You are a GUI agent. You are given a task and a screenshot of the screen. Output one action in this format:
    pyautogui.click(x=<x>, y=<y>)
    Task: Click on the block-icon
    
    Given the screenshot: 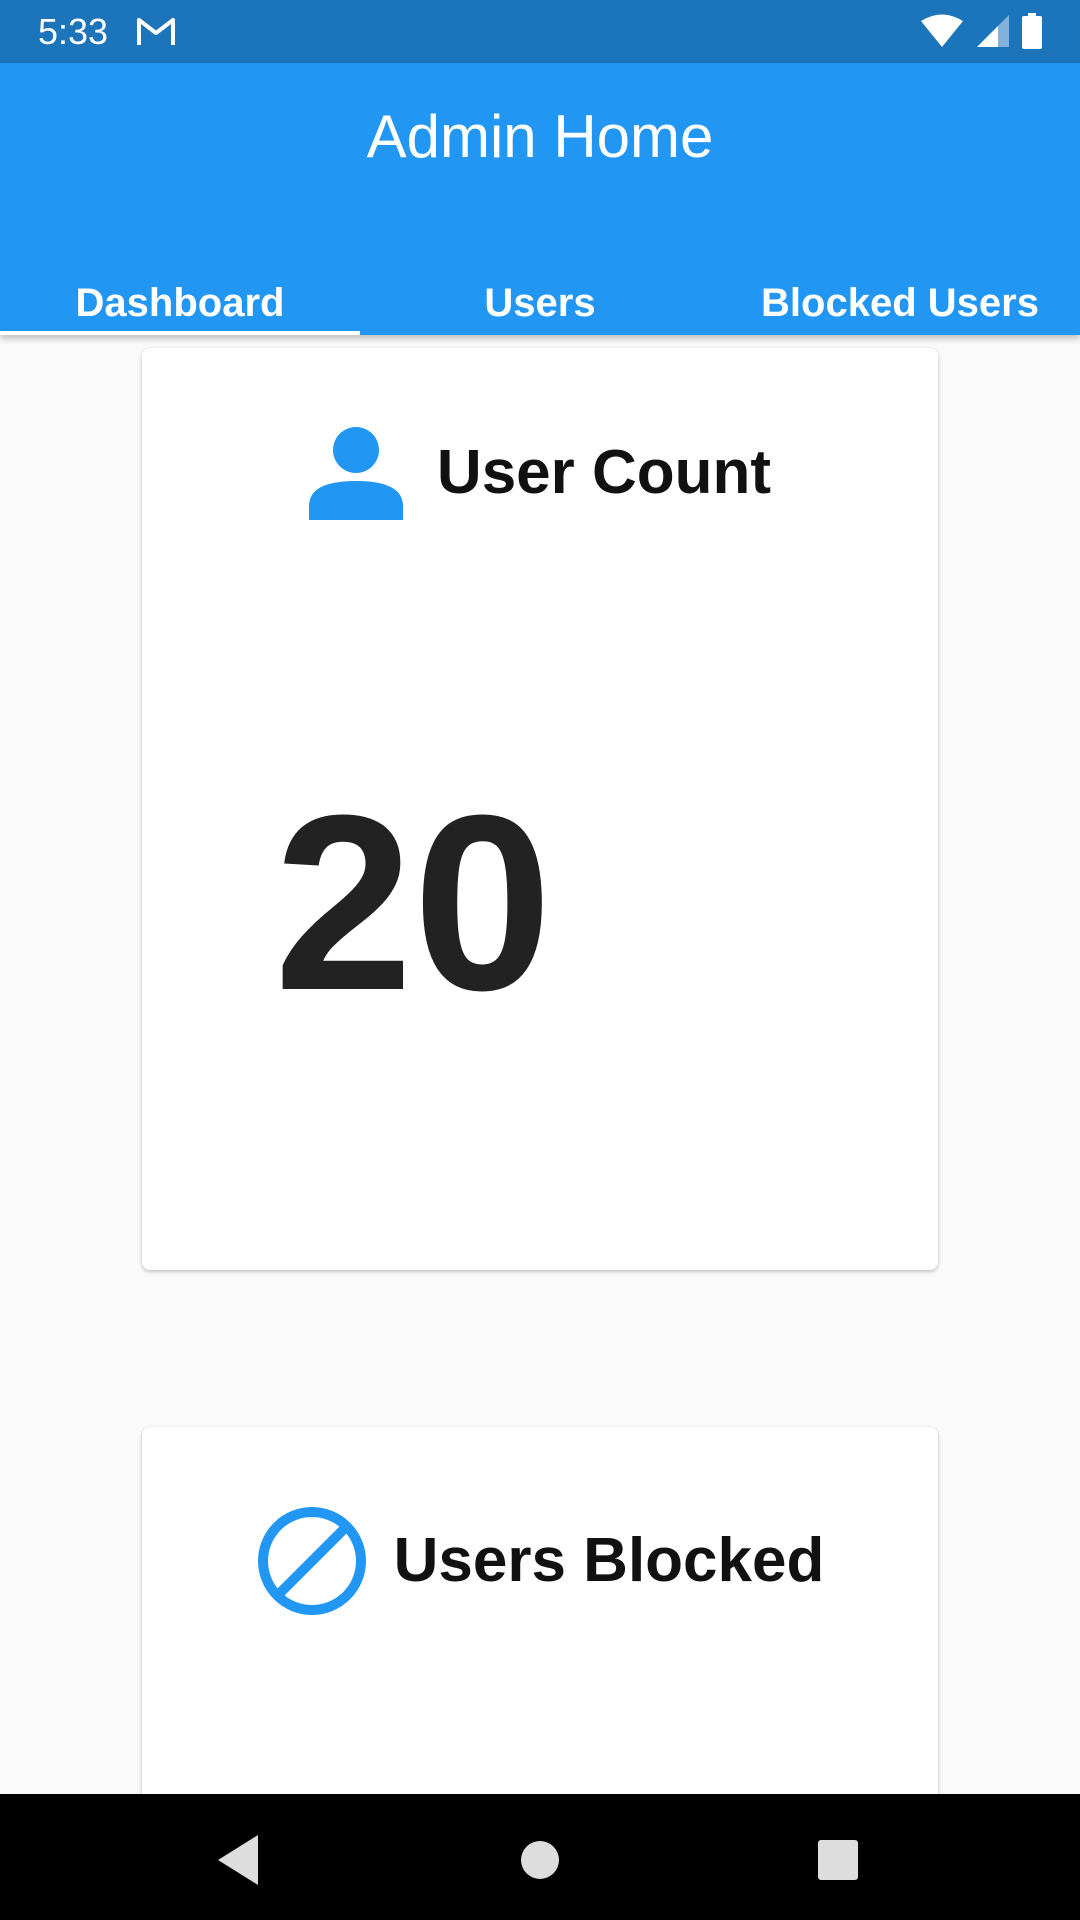 What is the action you would take?
    pyautogui.click(x=311, y=1561)
    